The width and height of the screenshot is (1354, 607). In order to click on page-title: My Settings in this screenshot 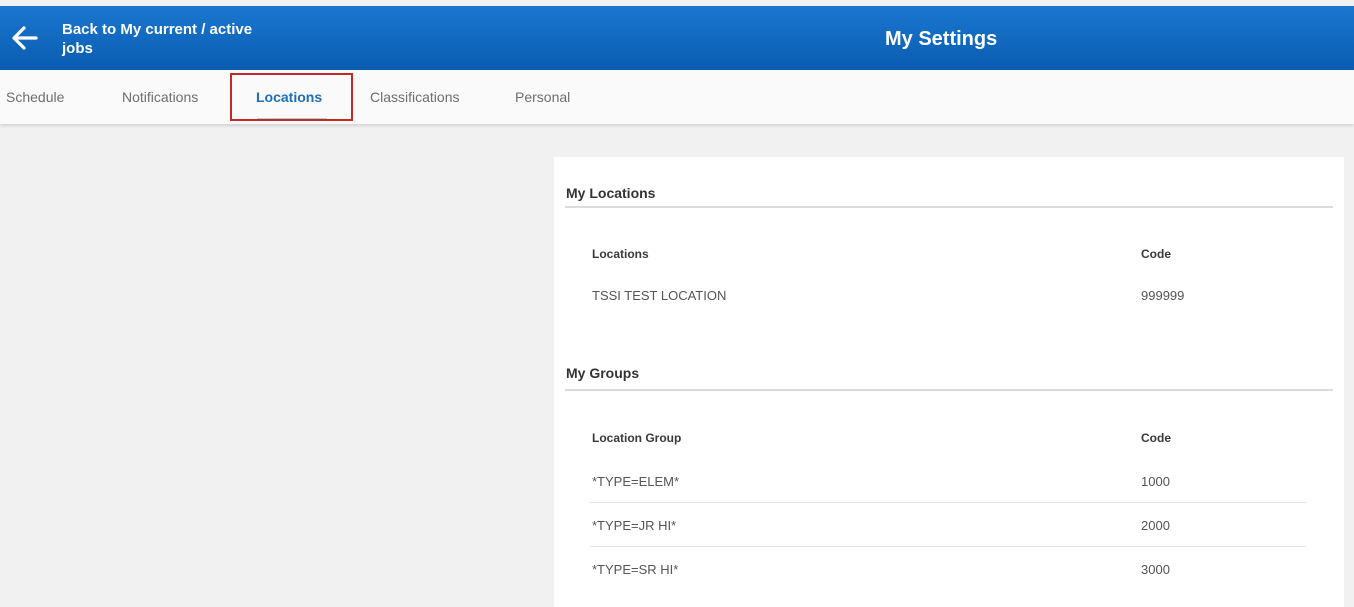, I will do `click(941, 39)`.